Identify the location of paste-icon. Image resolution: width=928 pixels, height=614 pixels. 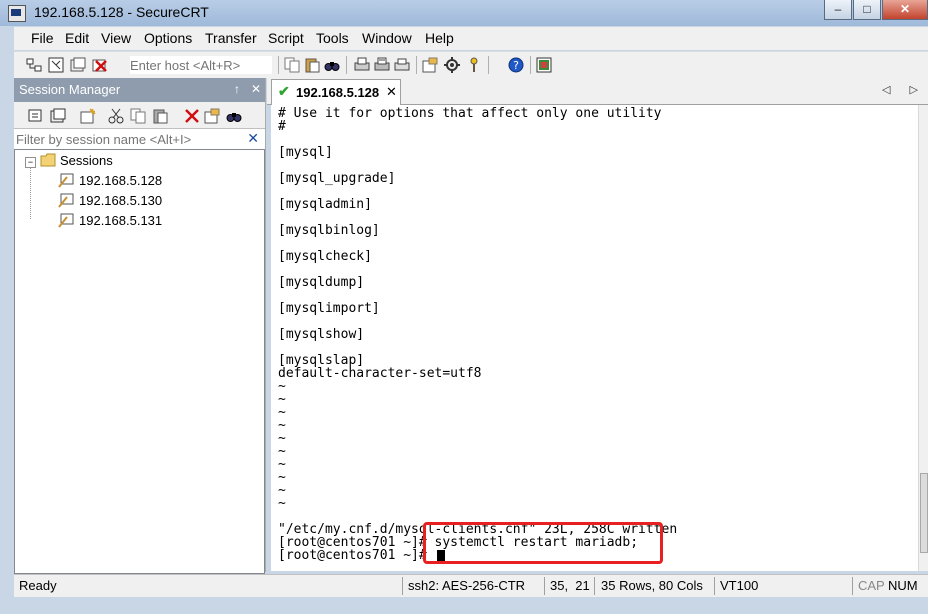
(312, 65).